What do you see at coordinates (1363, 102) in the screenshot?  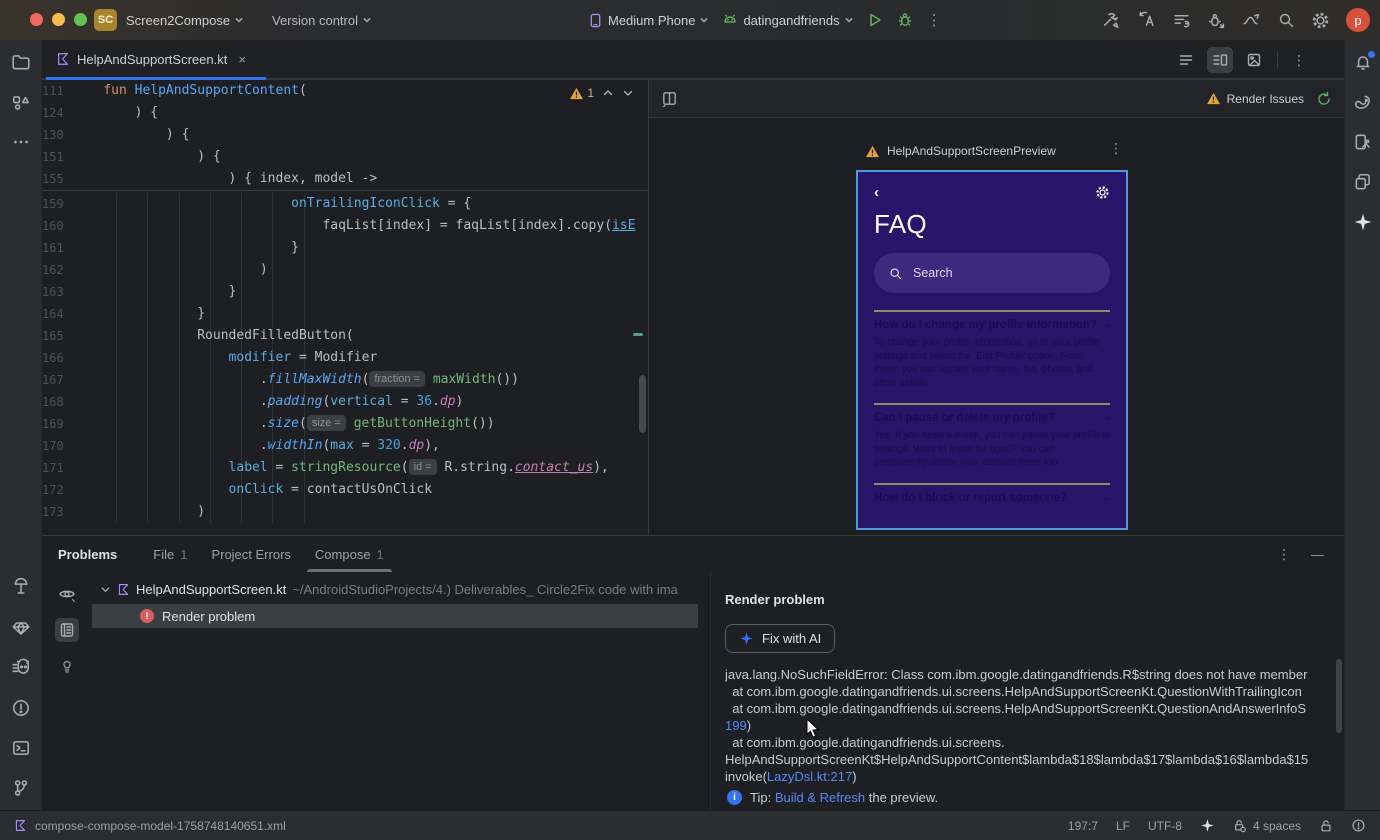 I see `gradle-tool-icon` at bounding box center [1363, 102].